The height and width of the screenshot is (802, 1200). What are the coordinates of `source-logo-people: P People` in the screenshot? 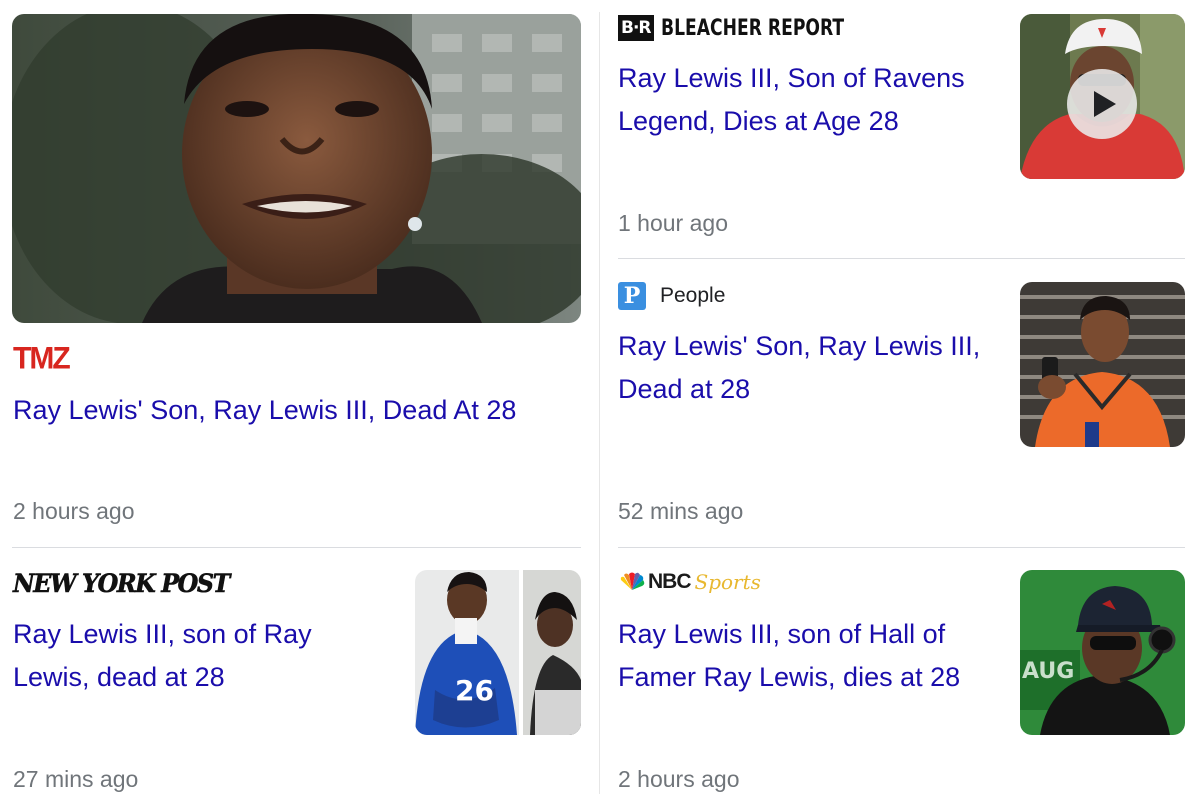 It's located at (671, 296).